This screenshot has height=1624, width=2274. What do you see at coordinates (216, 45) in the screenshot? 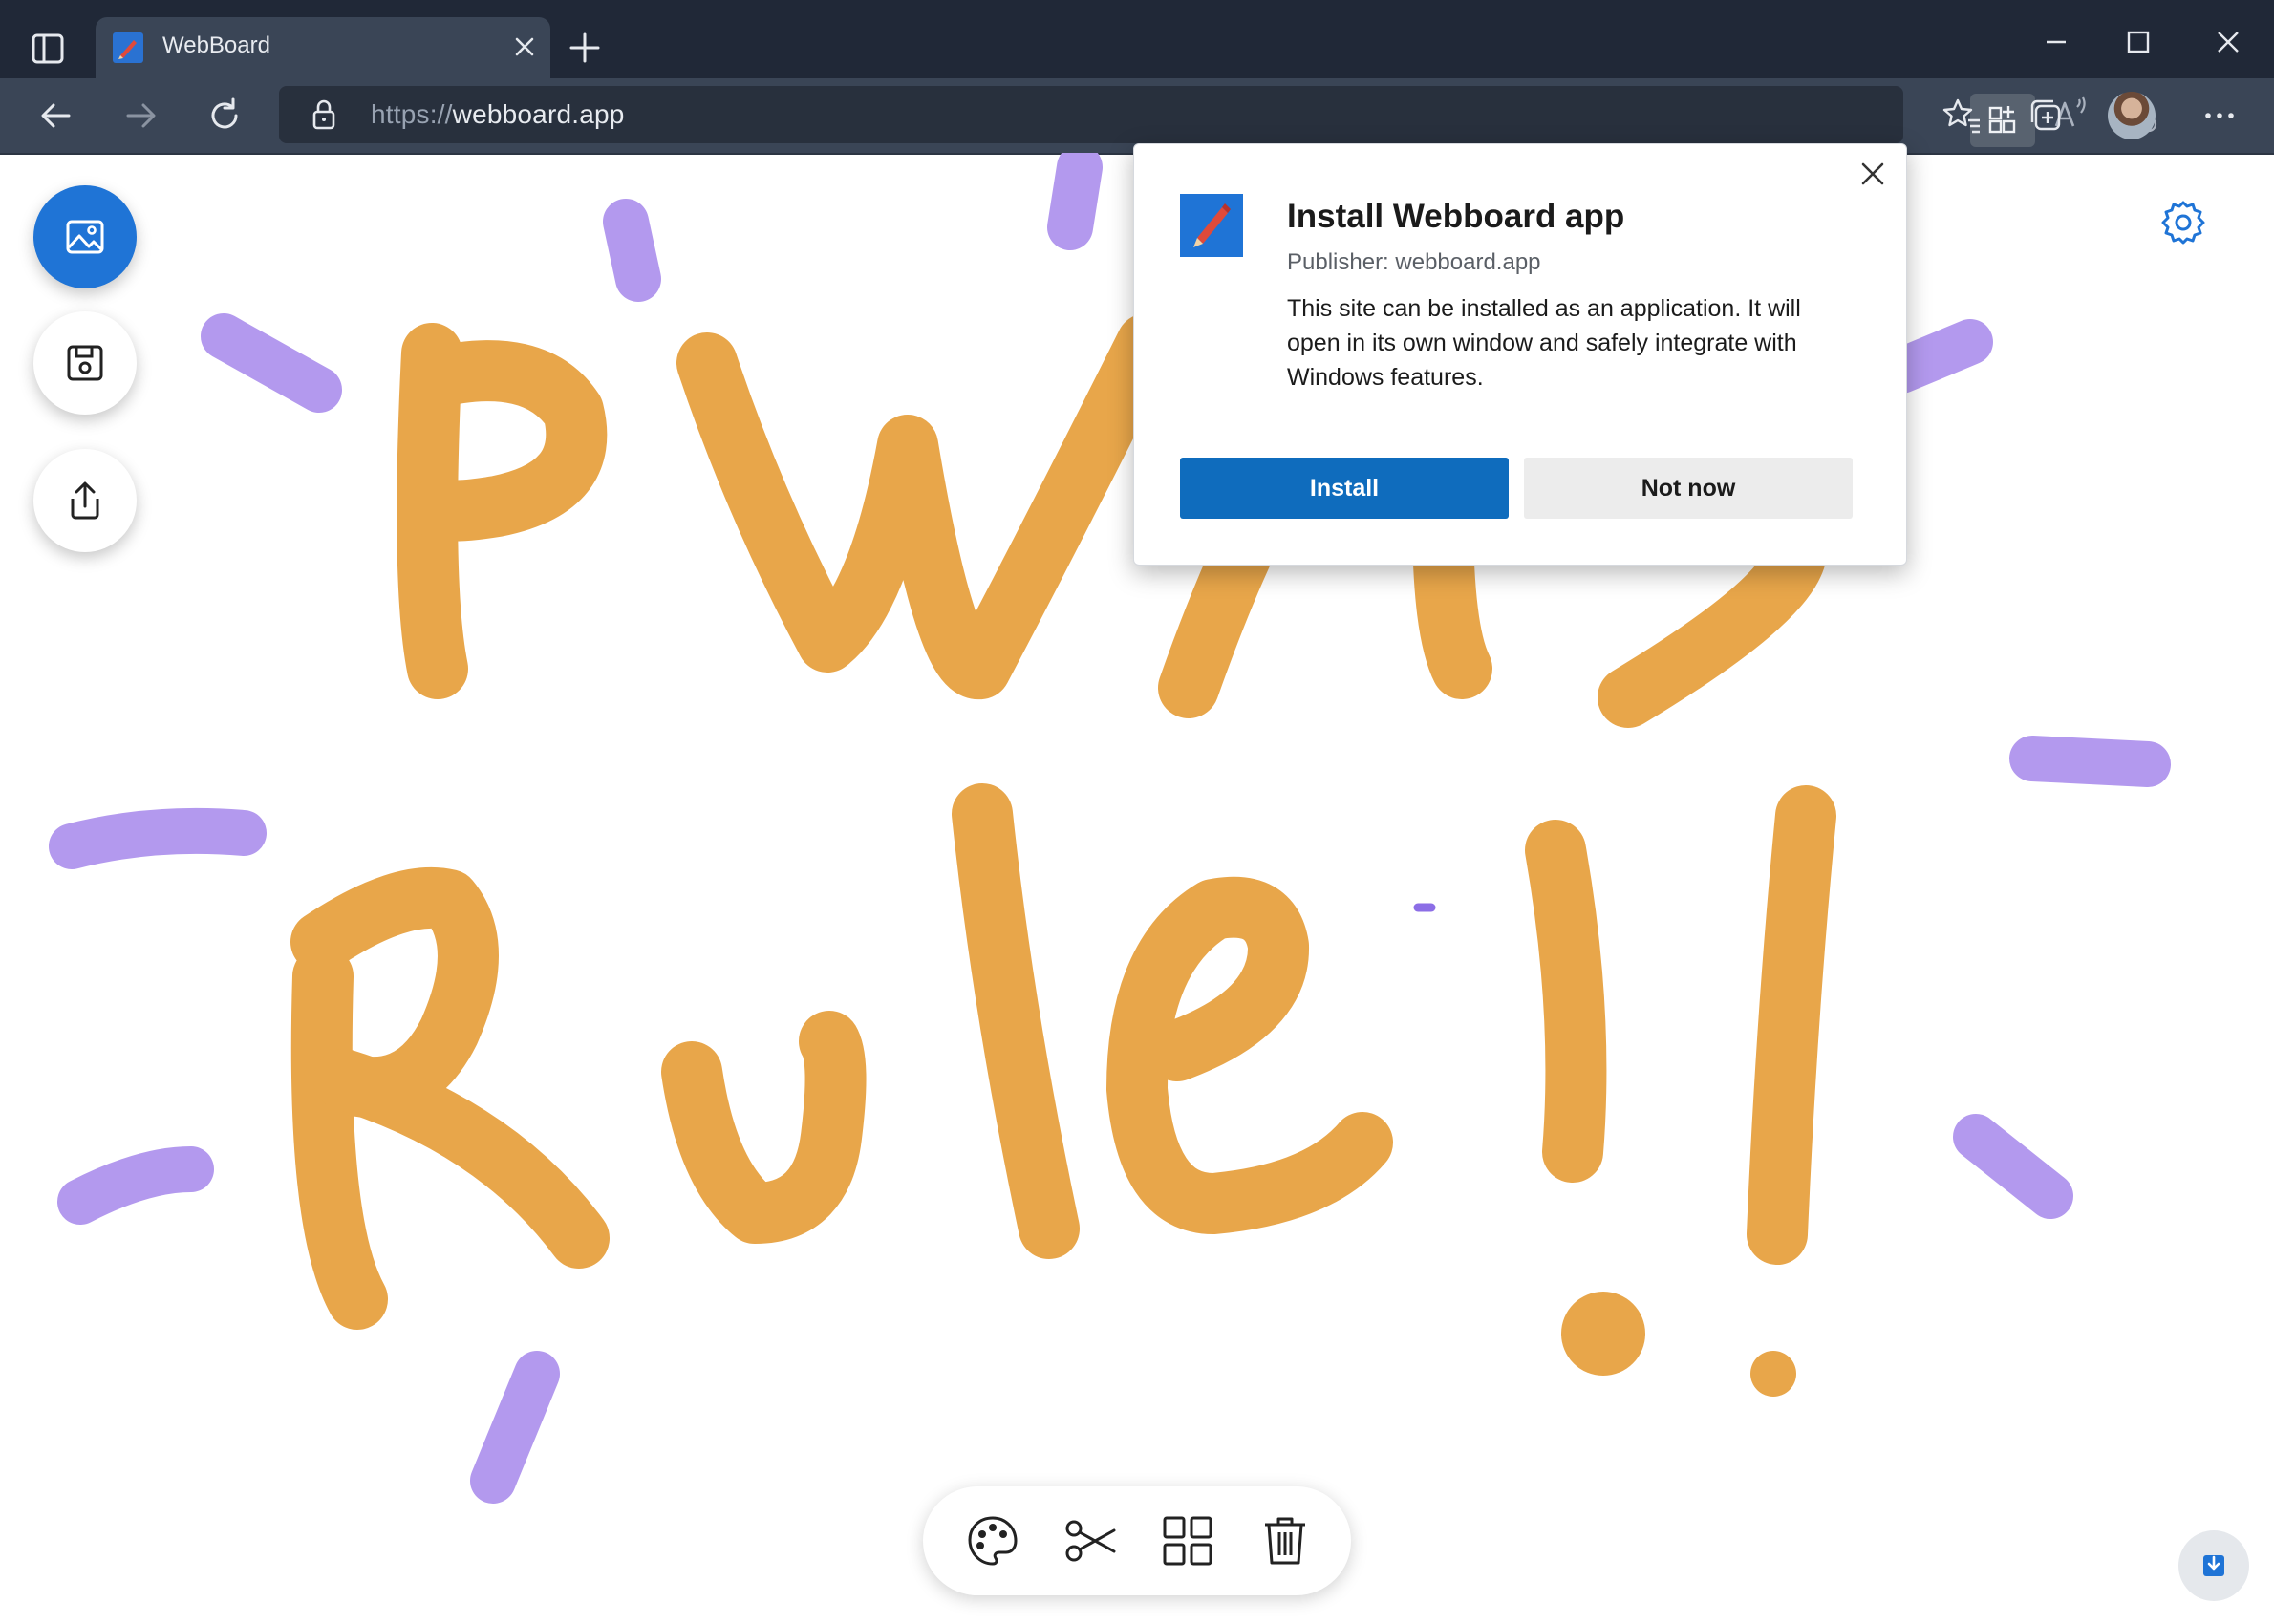
I see `tab-title: WebBoard` at bounding box center [216, 45].